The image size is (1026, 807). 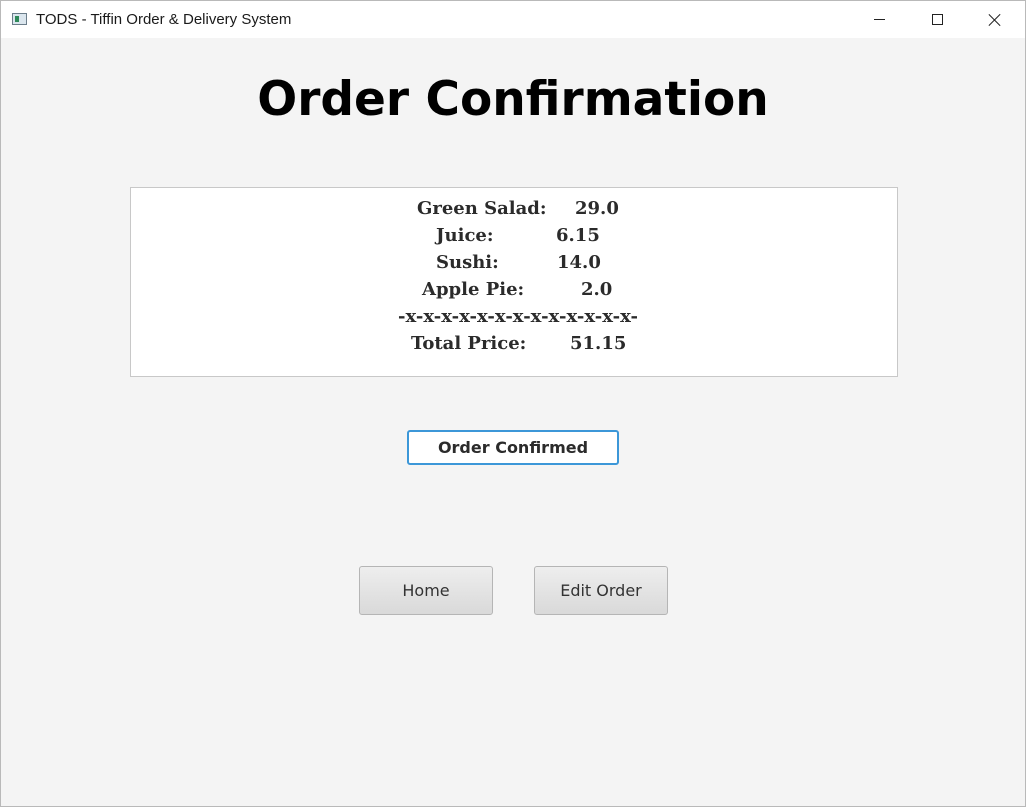 I want to click on maximize-button, so click(x=937, y=19).